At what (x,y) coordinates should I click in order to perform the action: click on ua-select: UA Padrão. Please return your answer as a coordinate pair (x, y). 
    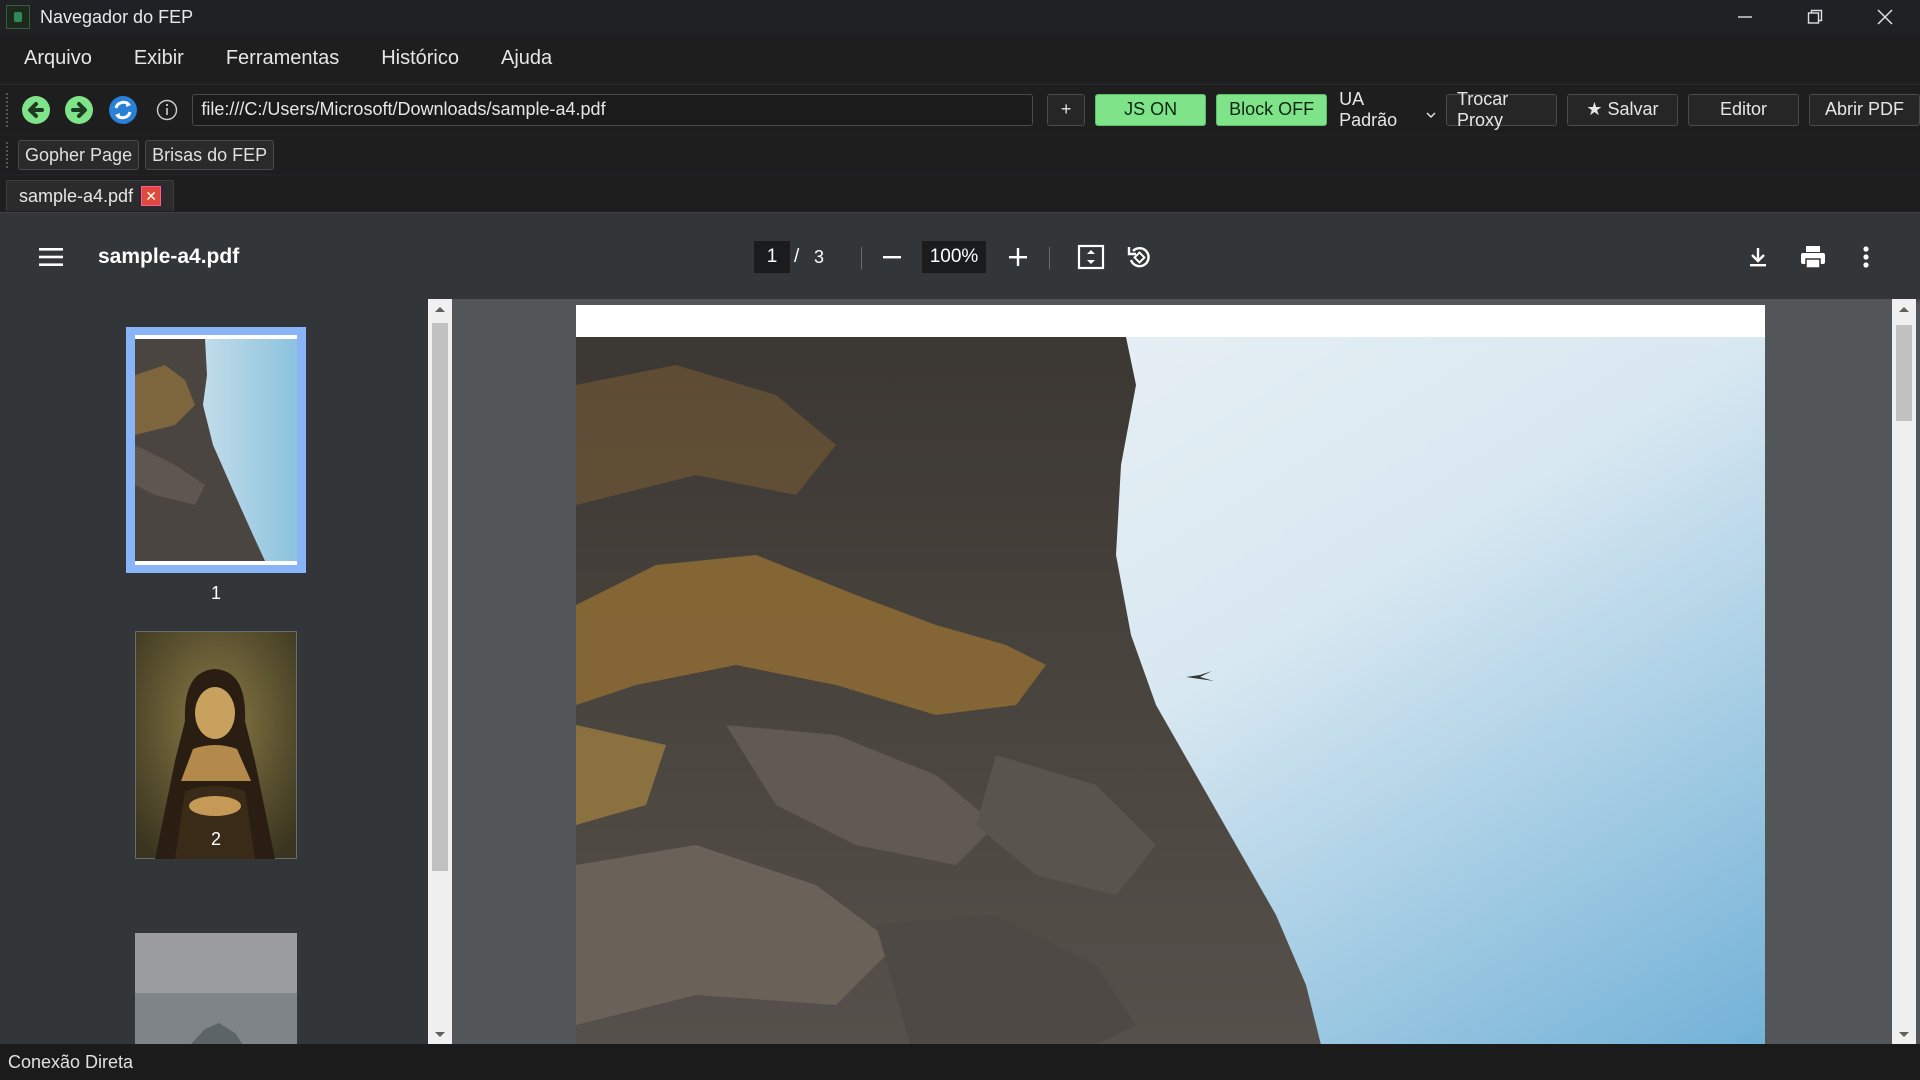
    Looking at the image, I should click on (1381, 110).